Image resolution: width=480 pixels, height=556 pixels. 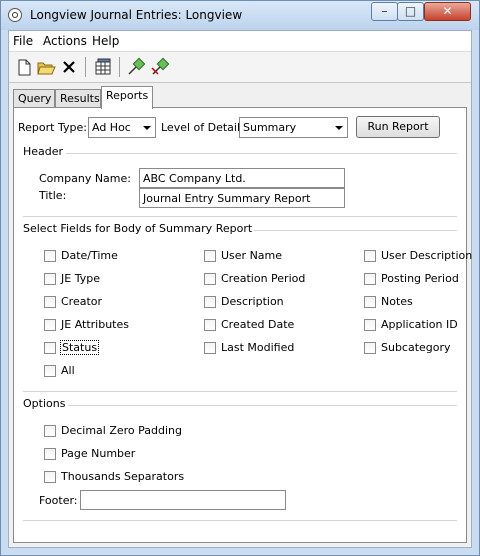 I want to click on company-name-field: ABC Company Ltd., so click(x=242, y=178).